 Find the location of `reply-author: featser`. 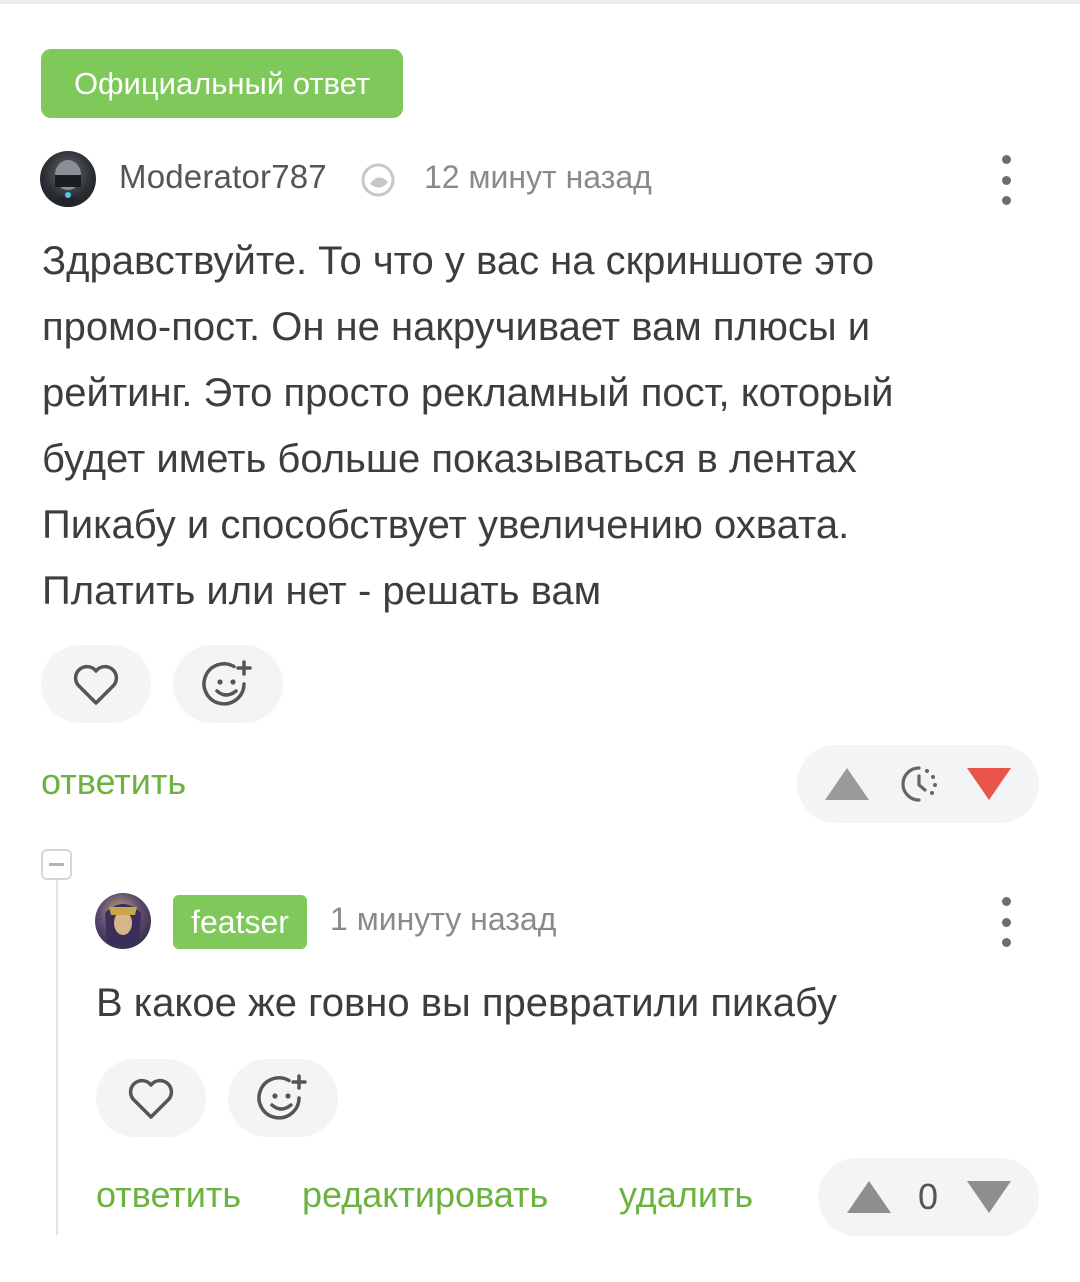

reply-author: featser is located at coordinates (240, 922).